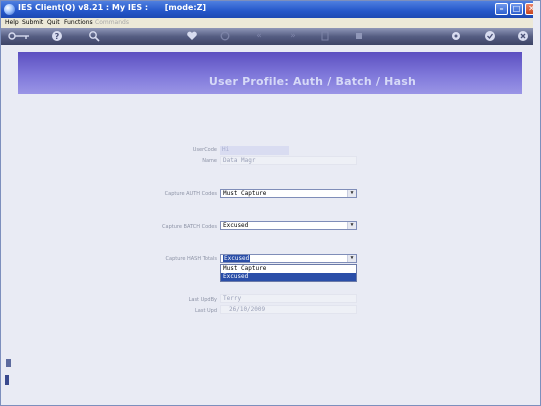  What do you see at coordinates (205, 311) in the screenshot?
I see `last-upd-label: Last Upd` at bounding box center [205, 311].